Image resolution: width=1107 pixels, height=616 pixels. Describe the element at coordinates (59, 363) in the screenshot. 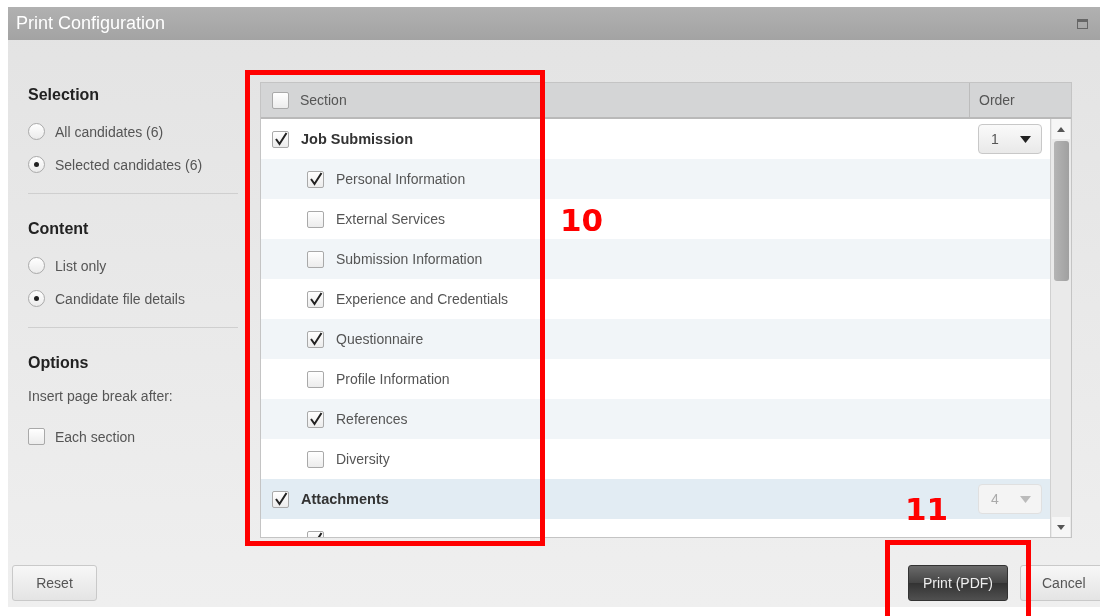

I see `group-heading: Options` at that location.